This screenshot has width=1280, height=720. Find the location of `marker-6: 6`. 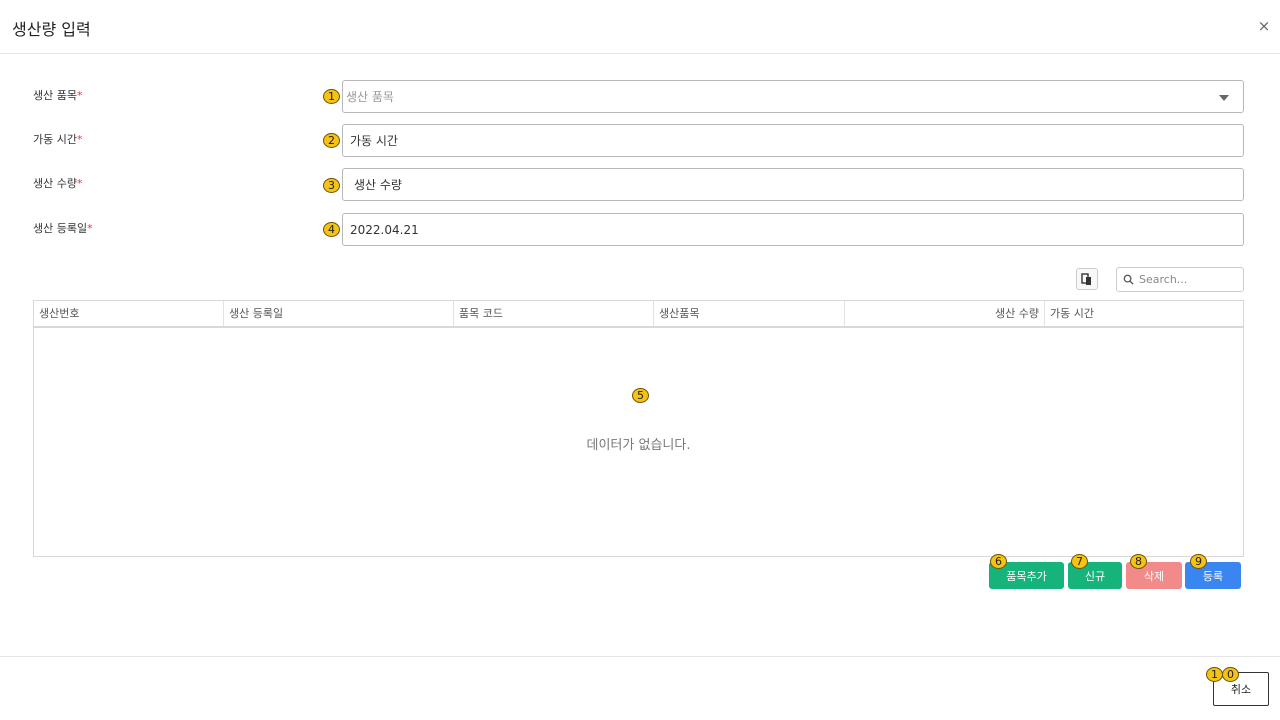

marker-6: 6 is located at coordinates (998, 561).